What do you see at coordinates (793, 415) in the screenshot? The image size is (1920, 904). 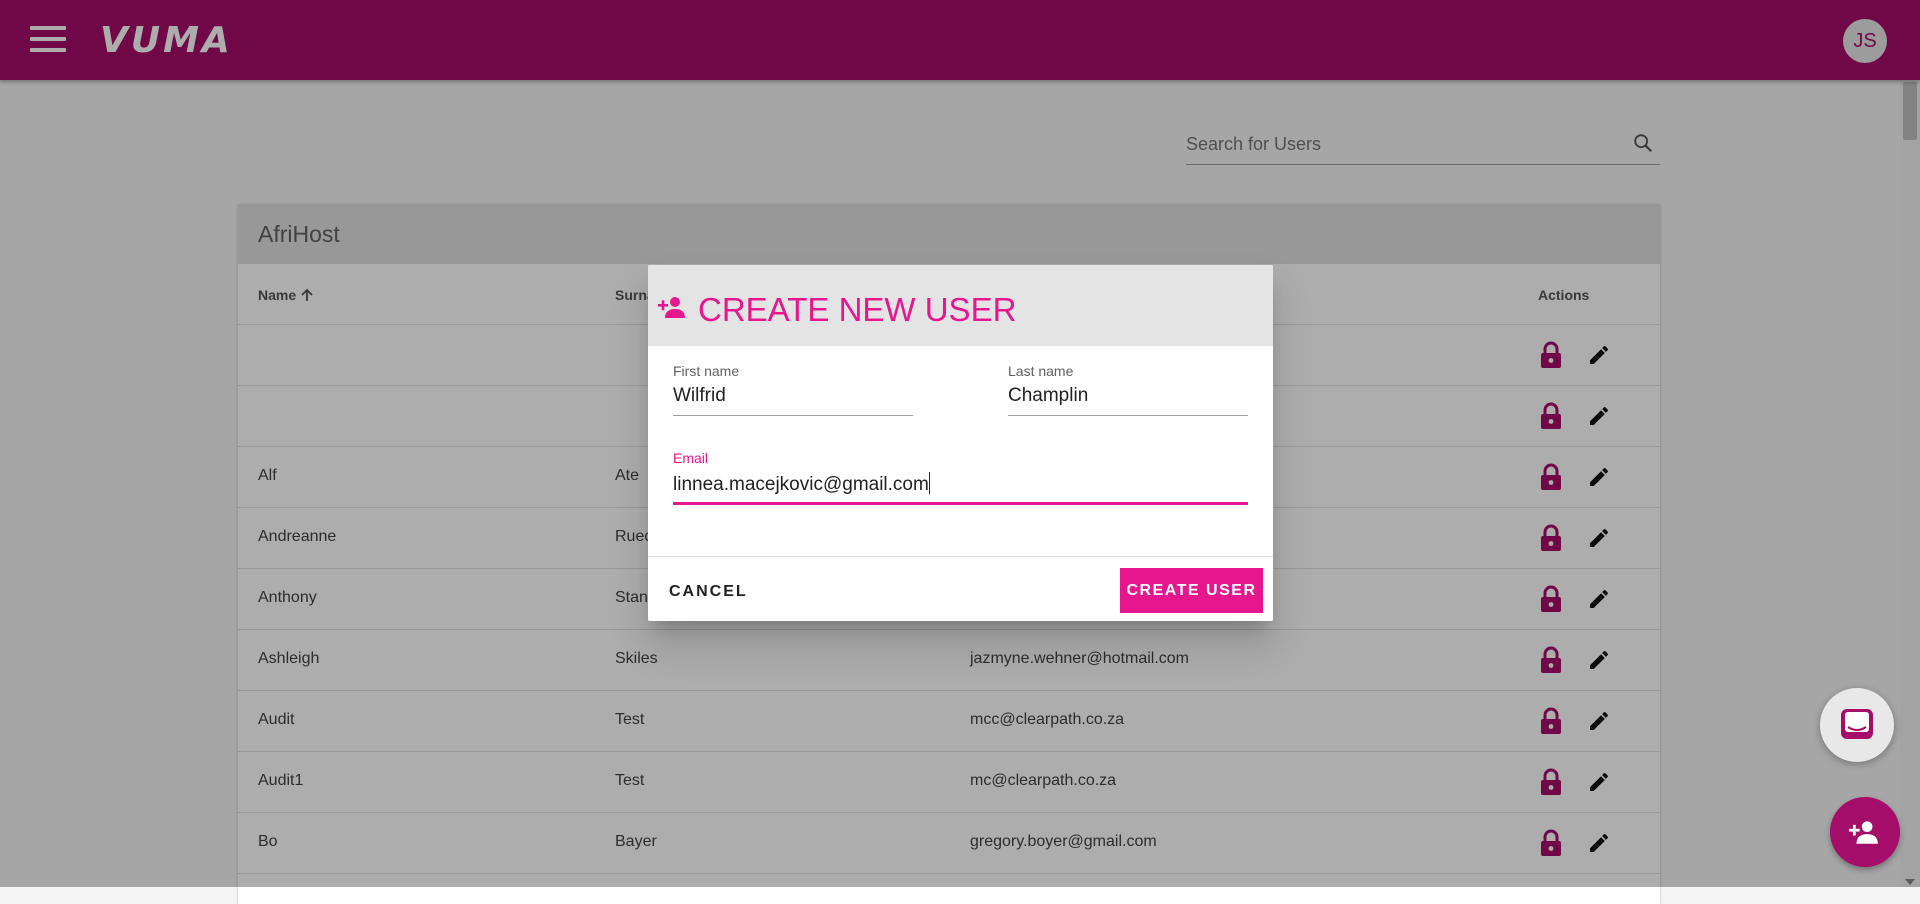 I see `first-name-underline` at bounding box center [793, 415].